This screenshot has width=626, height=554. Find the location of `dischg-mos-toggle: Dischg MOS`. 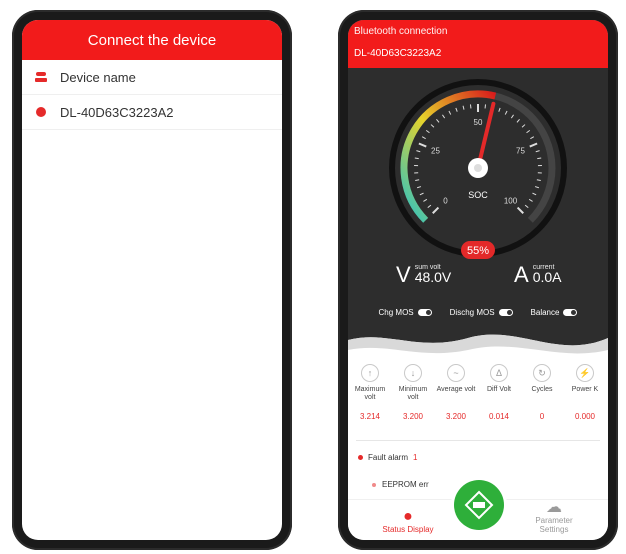

dischg-mos-toggle: Dischg MOS is located at coordinates (481, 312).